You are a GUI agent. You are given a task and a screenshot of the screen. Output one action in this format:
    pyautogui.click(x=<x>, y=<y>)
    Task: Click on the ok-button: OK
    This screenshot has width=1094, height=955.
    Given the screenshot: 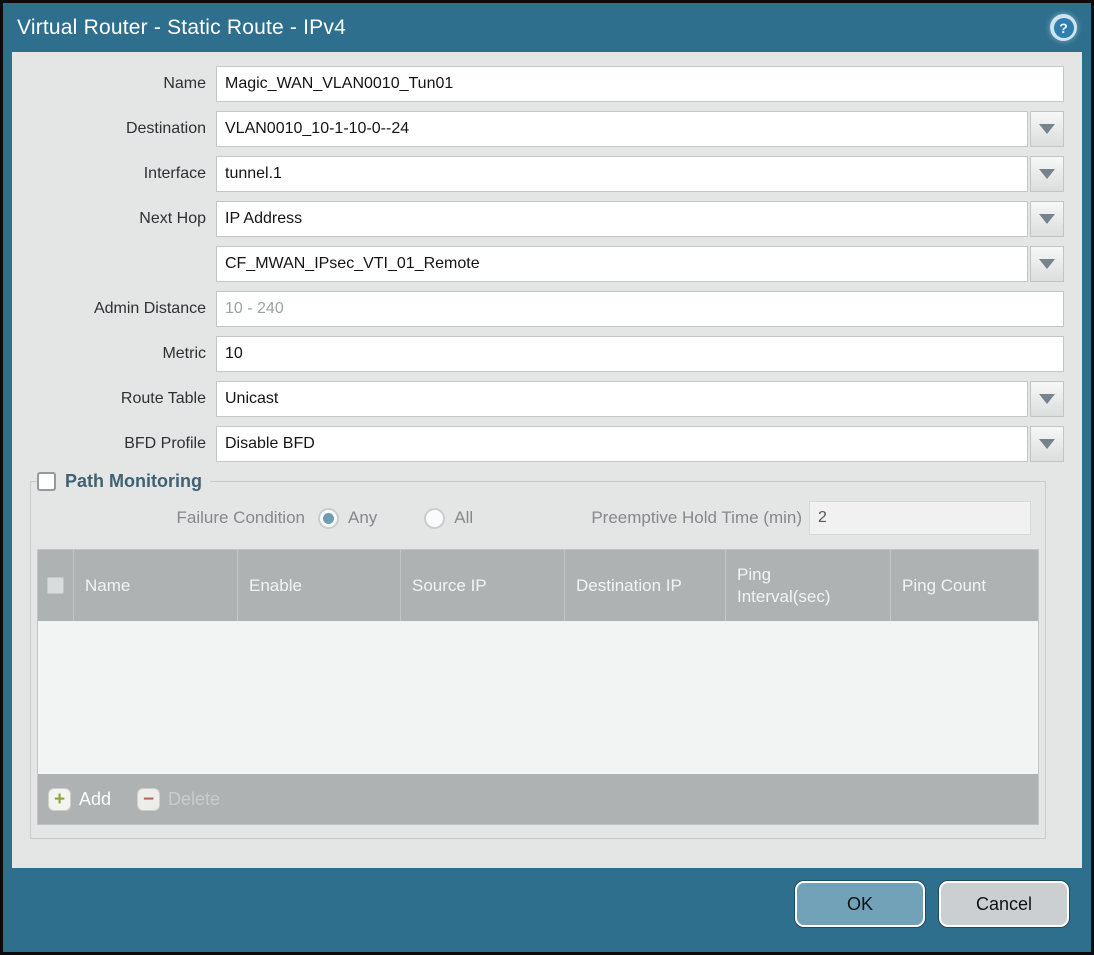 What is the action you would take?
    pyautogui.click(x=860, y=904)
    